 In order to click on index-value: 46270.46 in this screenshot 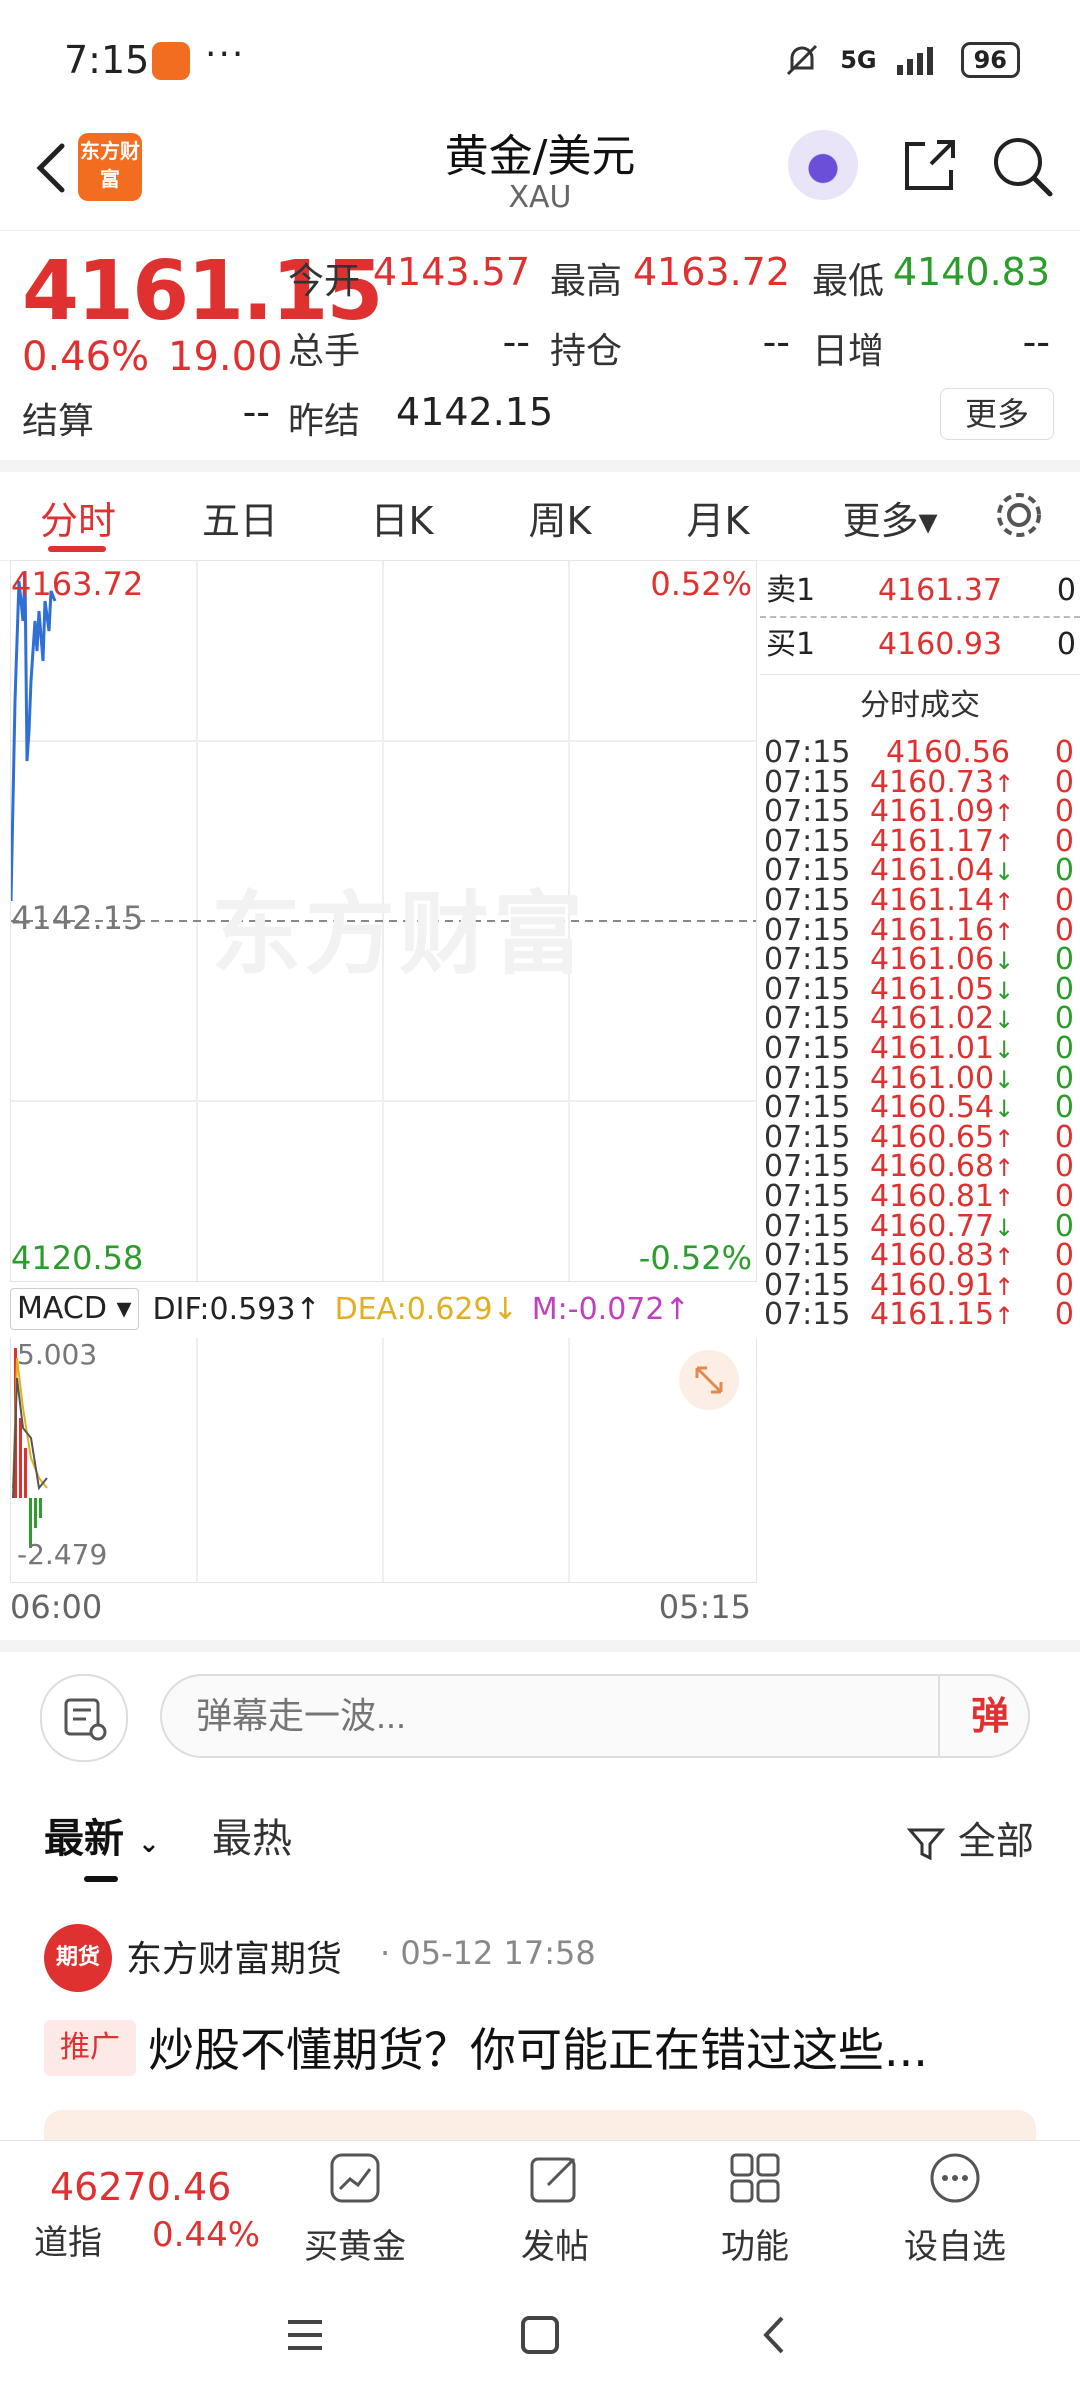, I will do `click(140, 2187)`.